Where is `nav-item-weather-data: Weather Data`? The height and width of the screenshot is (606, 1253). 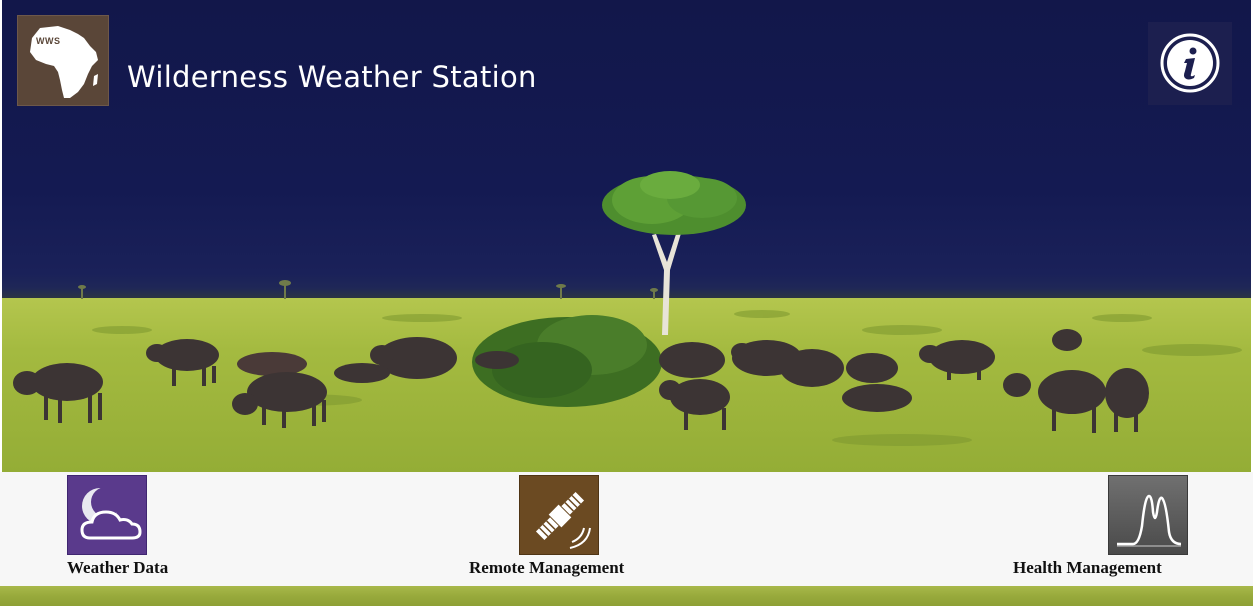
nav-item-weather-data: Weather Data is located at coordinates (127, 529).